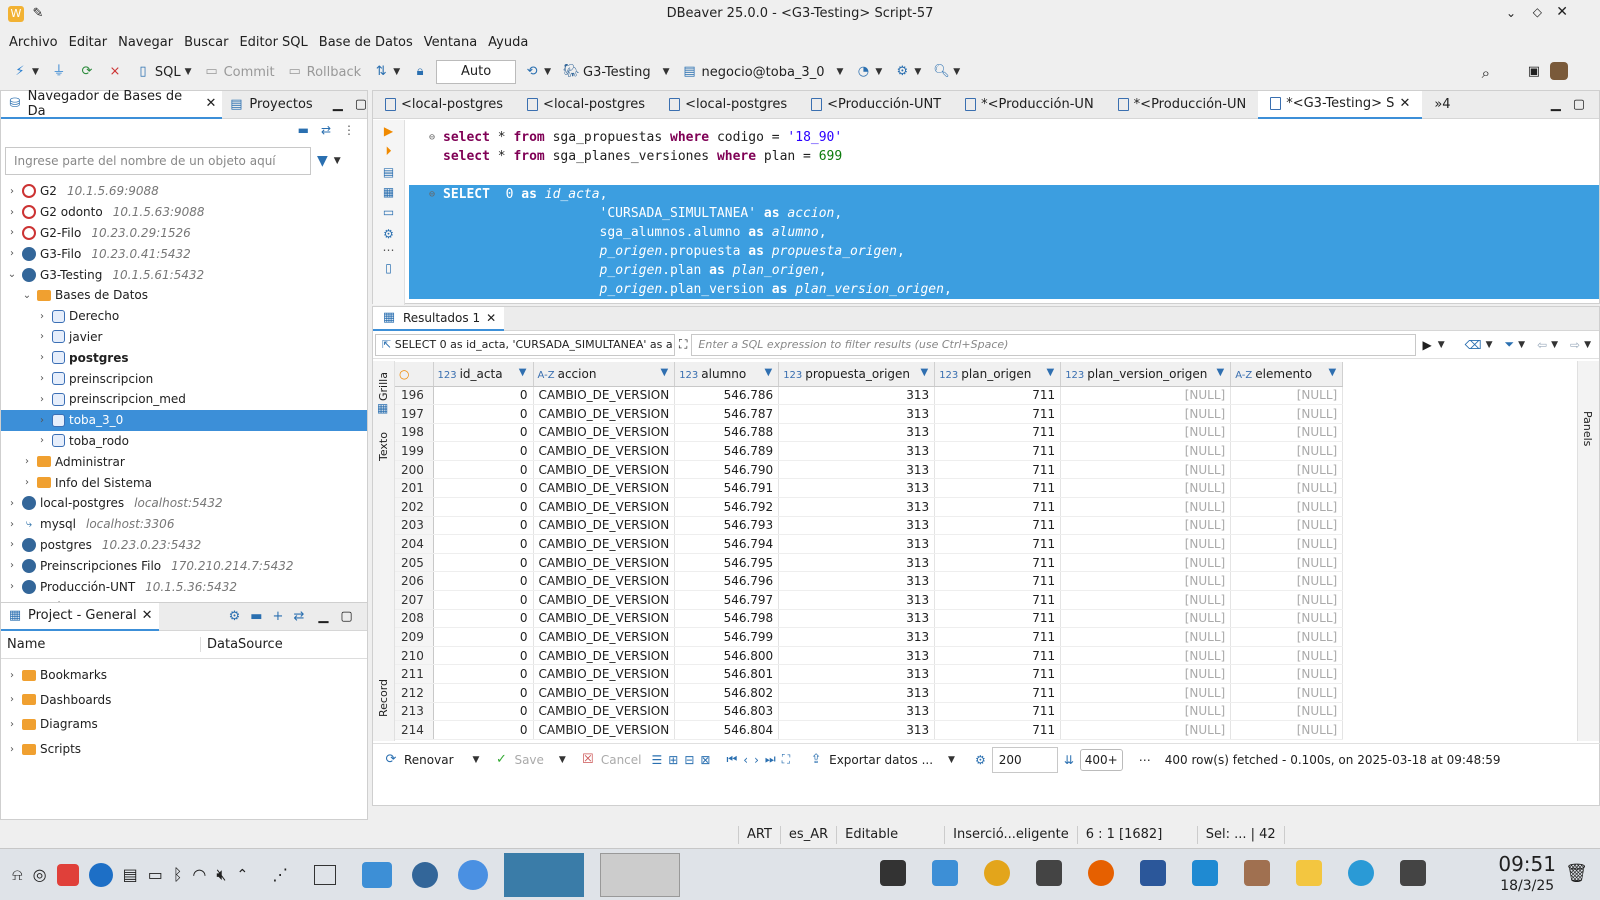  What do you see at coordinates (420, 72) in the screenshot?
I see `lock-button: 🔒︎` at bounding box center [420, 72].